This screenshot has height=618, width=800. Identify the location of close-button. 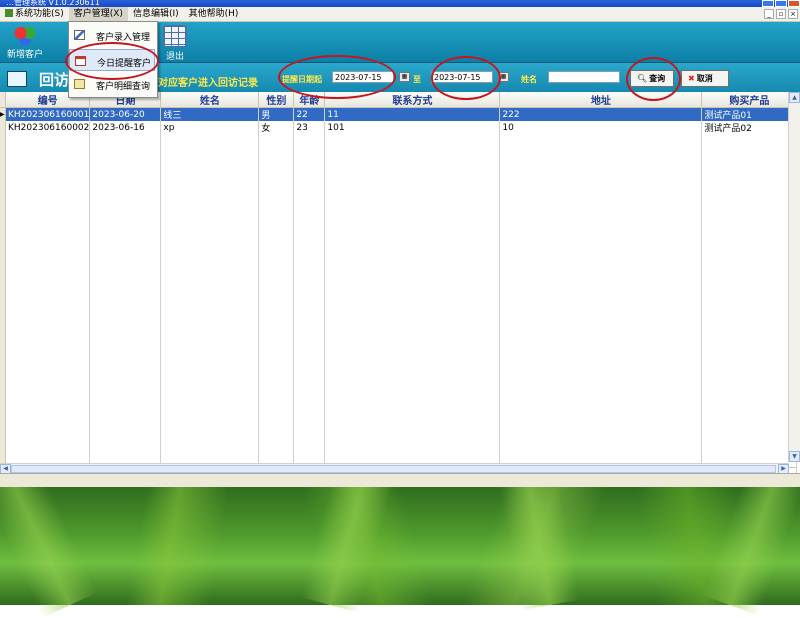
(794, 3).